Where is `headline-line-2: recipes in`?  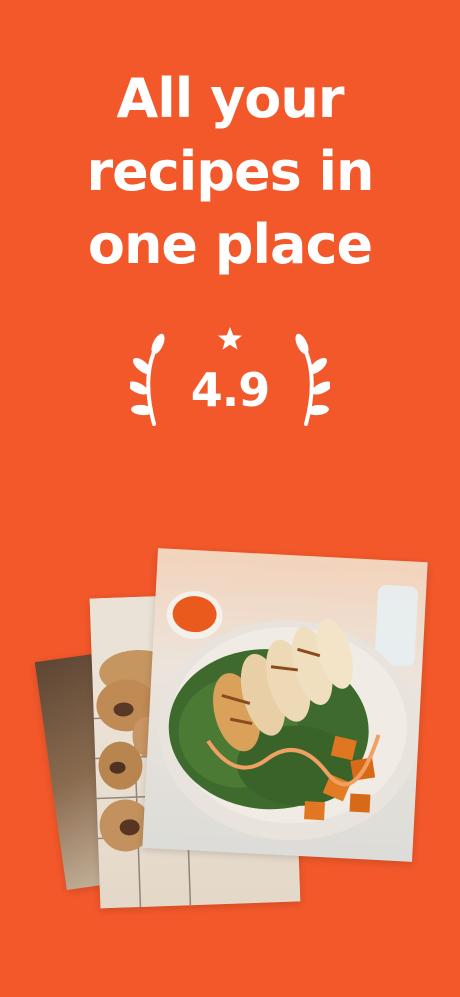
headline-line-2: recipes in is located at coordinates (230, 171).